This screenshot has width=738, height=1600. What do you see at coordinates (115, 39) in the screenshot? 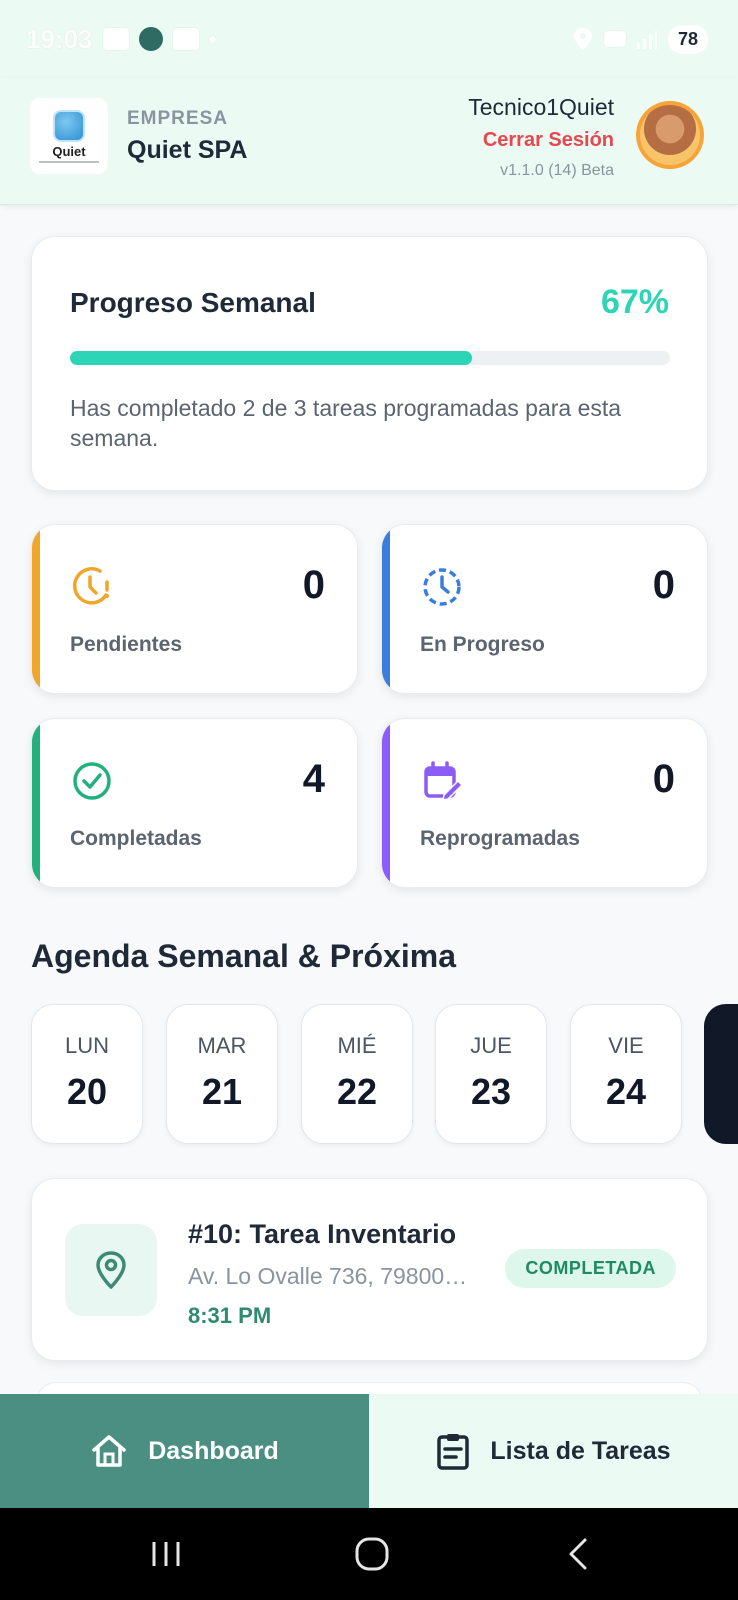
I see `message-icon` at bounding box center [115, 39].